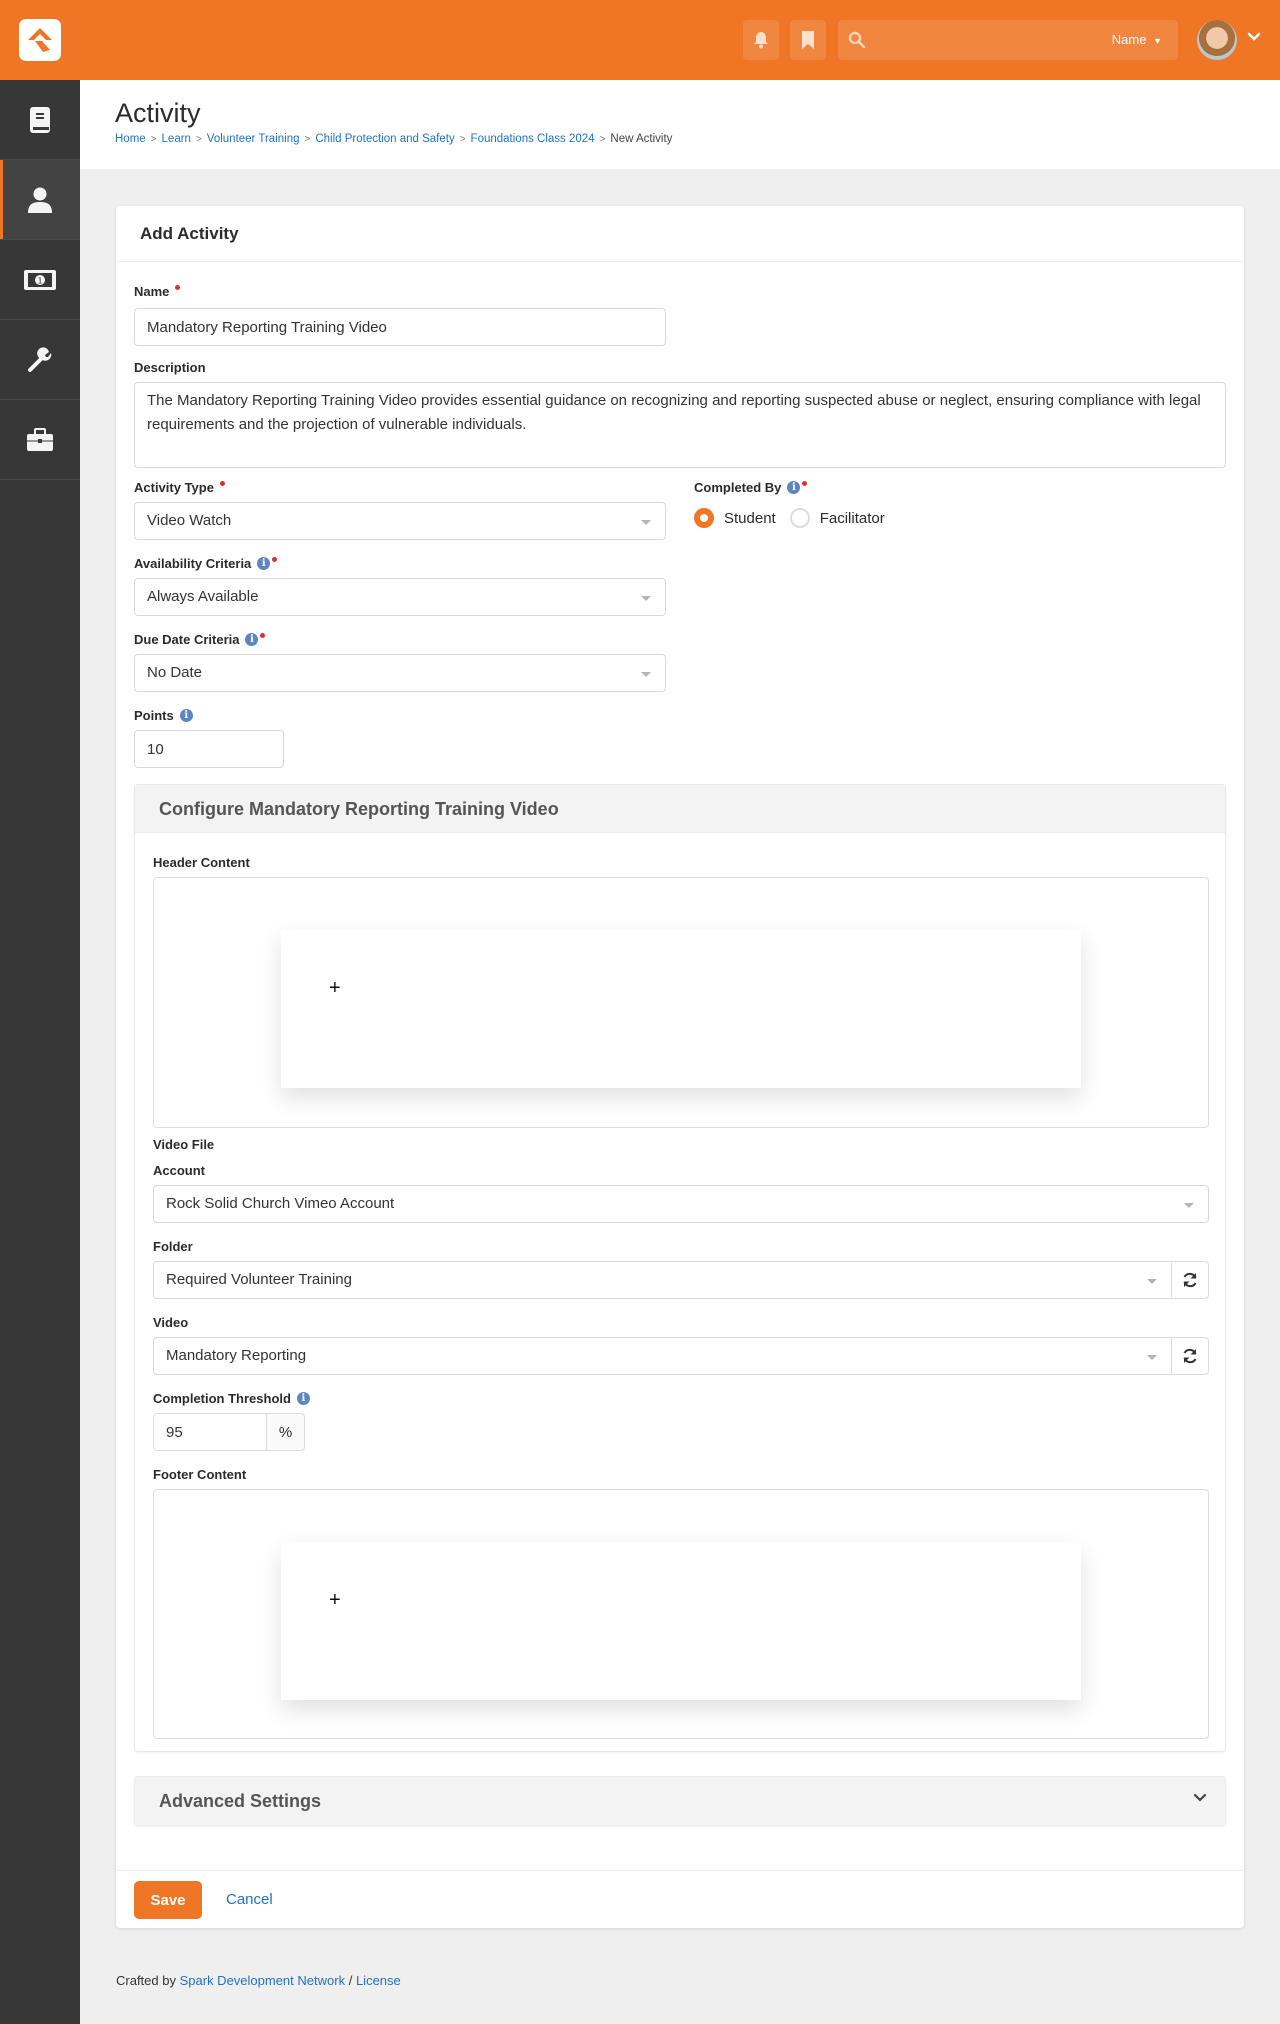 Image resolution: width=1280 pixels, height=2024 pixels. What do you see at coordinates (852, 518) in the screenshot?
I see `radio-facilitator-label: Facilitator` at bounding box center [852, 518].